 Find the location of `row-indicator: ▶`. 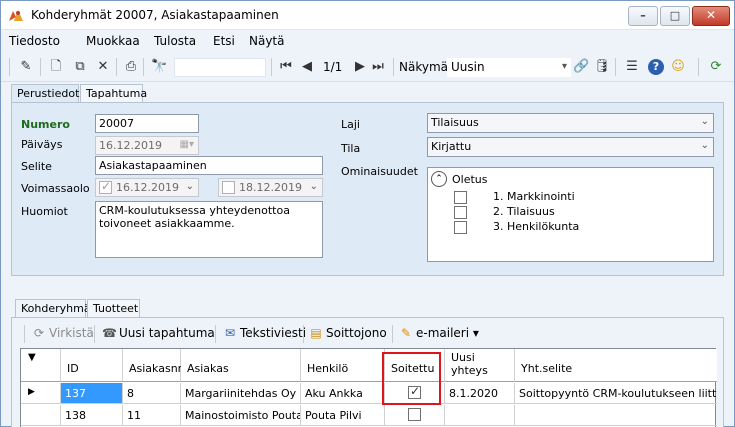

row-indicator: ▶ is located at coordinates (41, 393).